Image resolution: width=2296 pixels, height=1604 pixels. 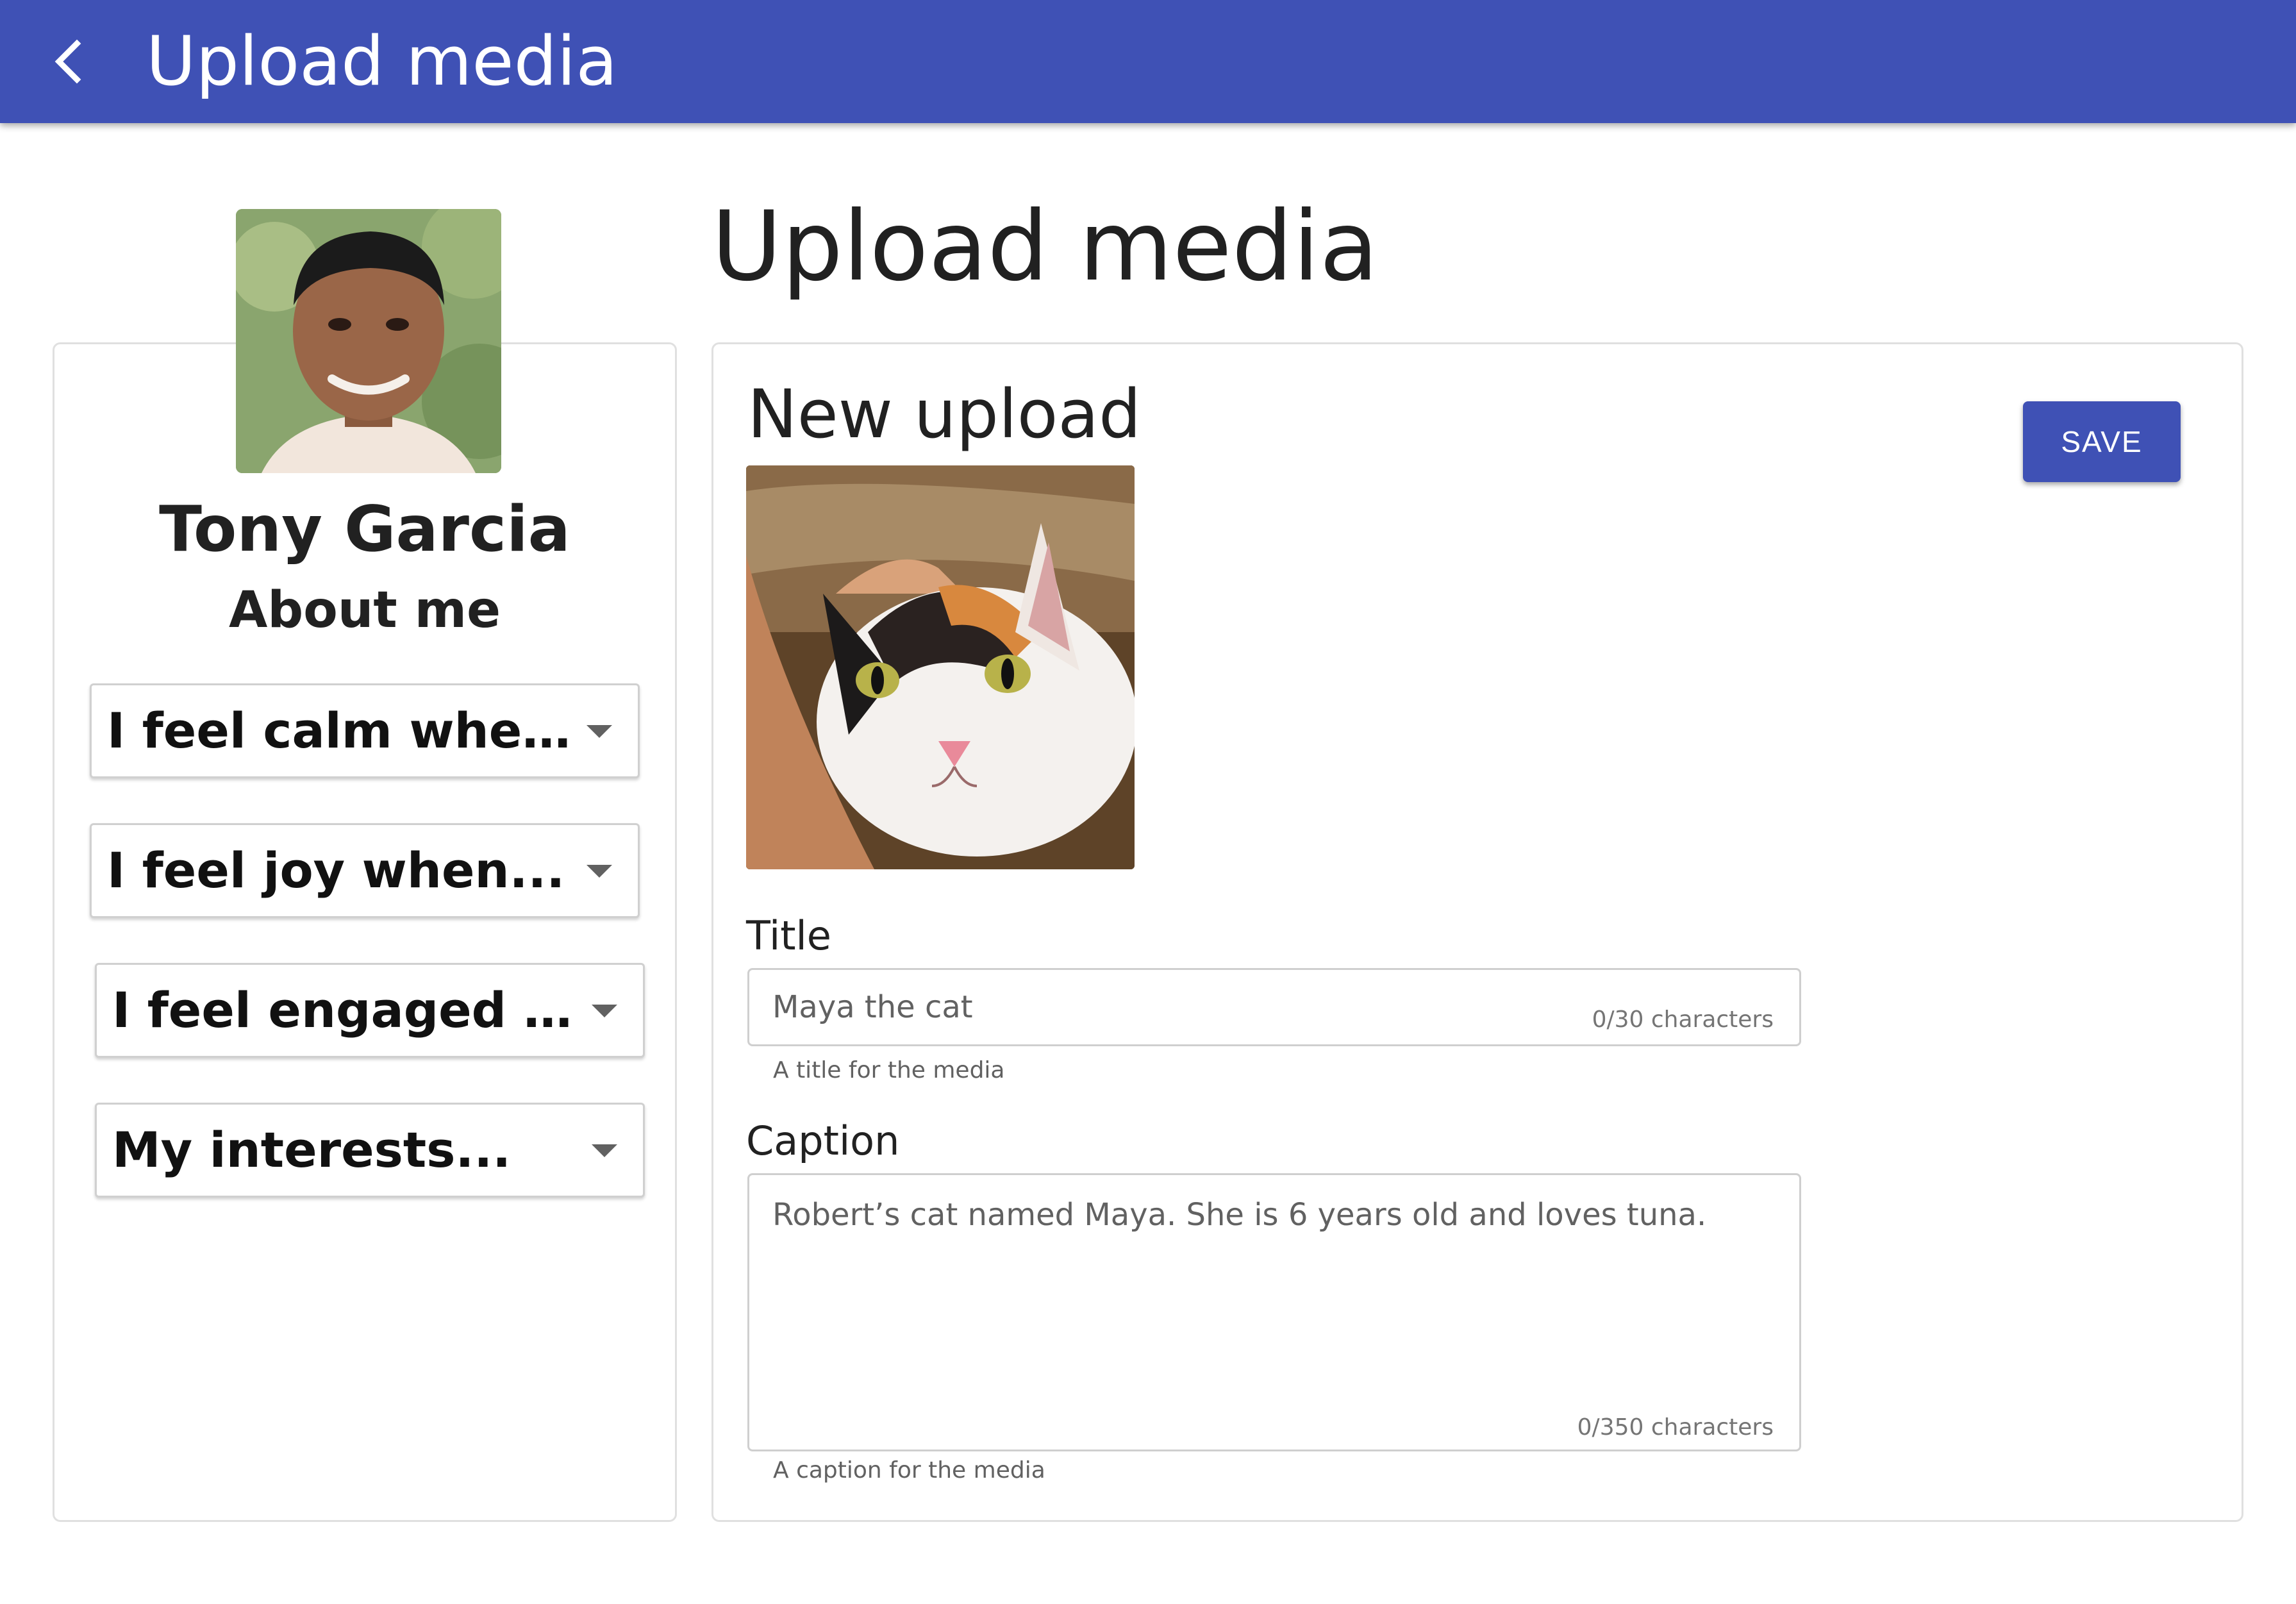 I want to click on back-button, so click(x=70, y=61).